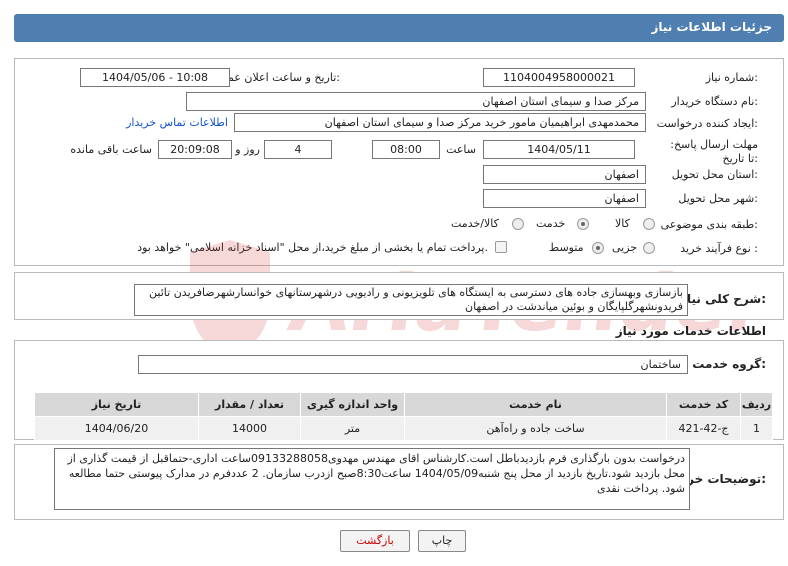 The image size is (788, 566). I want to click on col-row: ردیف, so click(756, 404).